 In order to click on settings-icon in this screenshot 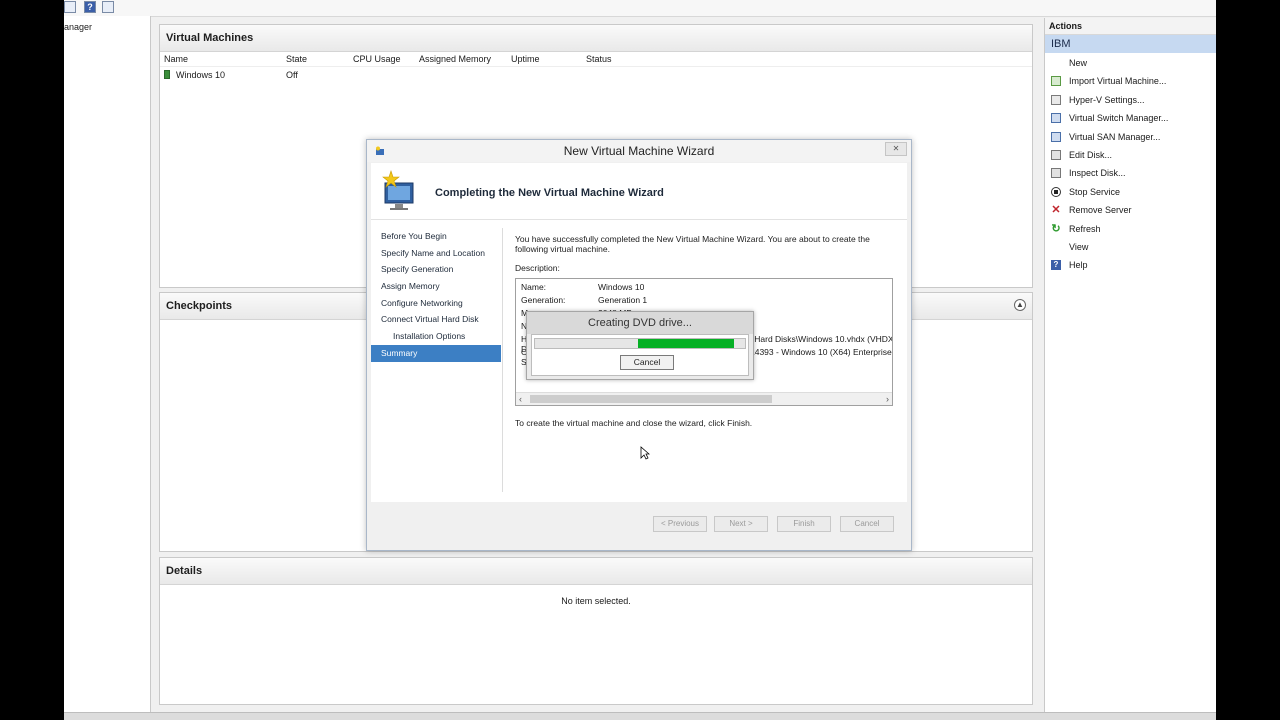, I will do `click(1056, 99)`.